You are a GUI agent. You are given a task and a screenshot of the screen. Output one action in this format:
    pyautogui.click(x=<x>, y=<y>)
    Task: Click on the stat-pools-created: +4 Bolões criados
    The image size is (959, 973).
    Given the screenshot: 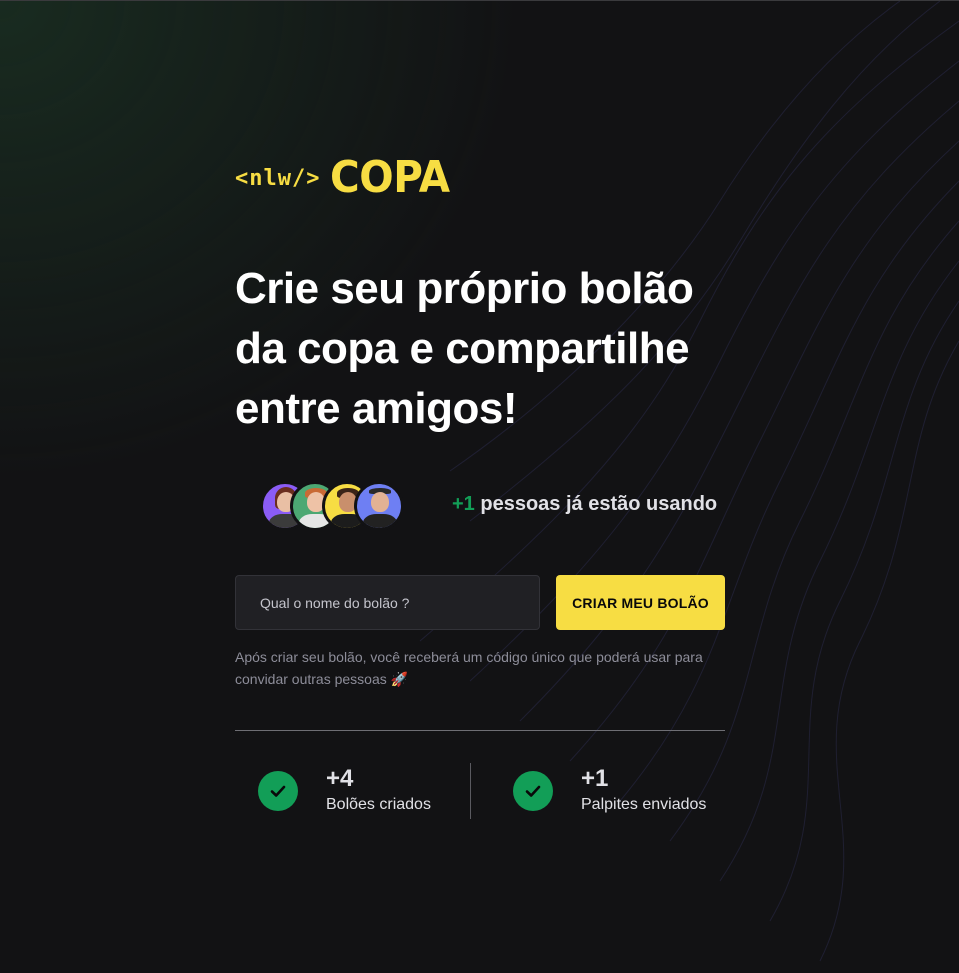 What is the action you would take?
    pyautogui.click(x=344, y=791)
    